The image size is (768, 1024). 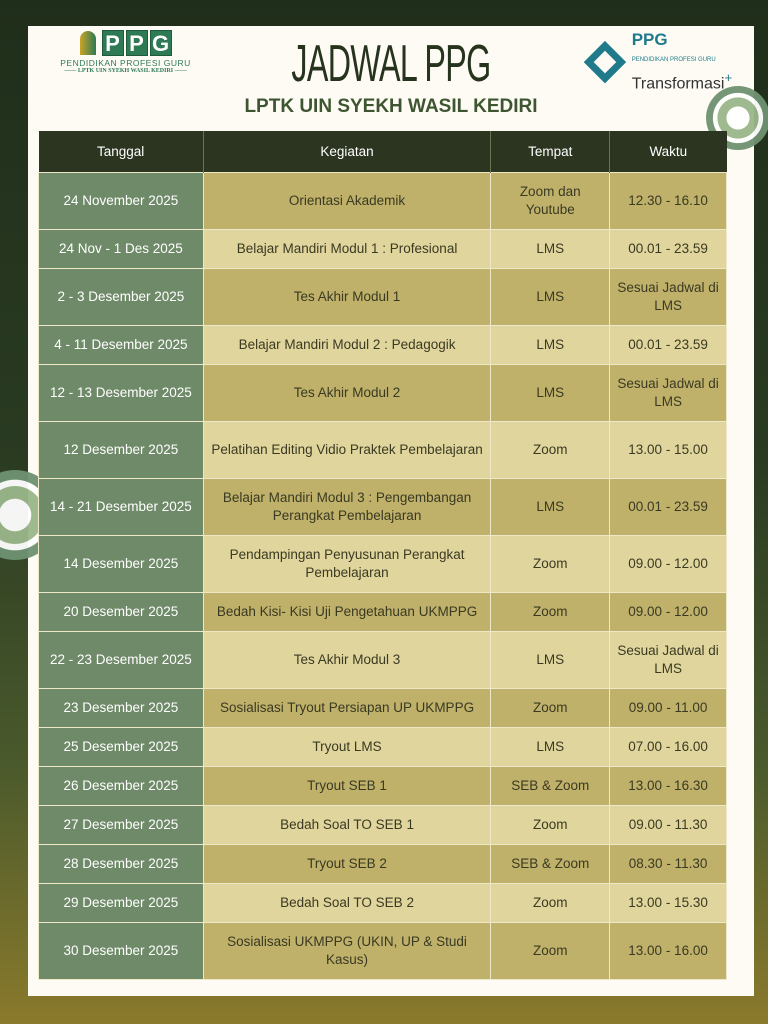 What do you see at coordinates (347, 746) in the screenshot?
I see `cell-kegiatan: Tryout LMS` at bounding box center [347, 746].